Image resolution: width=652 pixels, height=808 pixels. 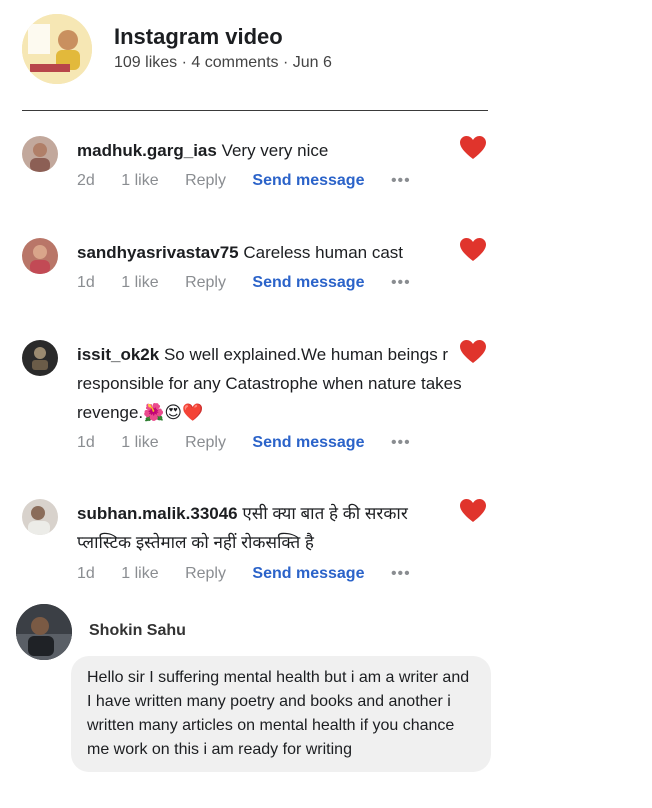 I want to click on post-meta: 109 likes · 4 comments · Jun 6, so click(x=223, y=62).